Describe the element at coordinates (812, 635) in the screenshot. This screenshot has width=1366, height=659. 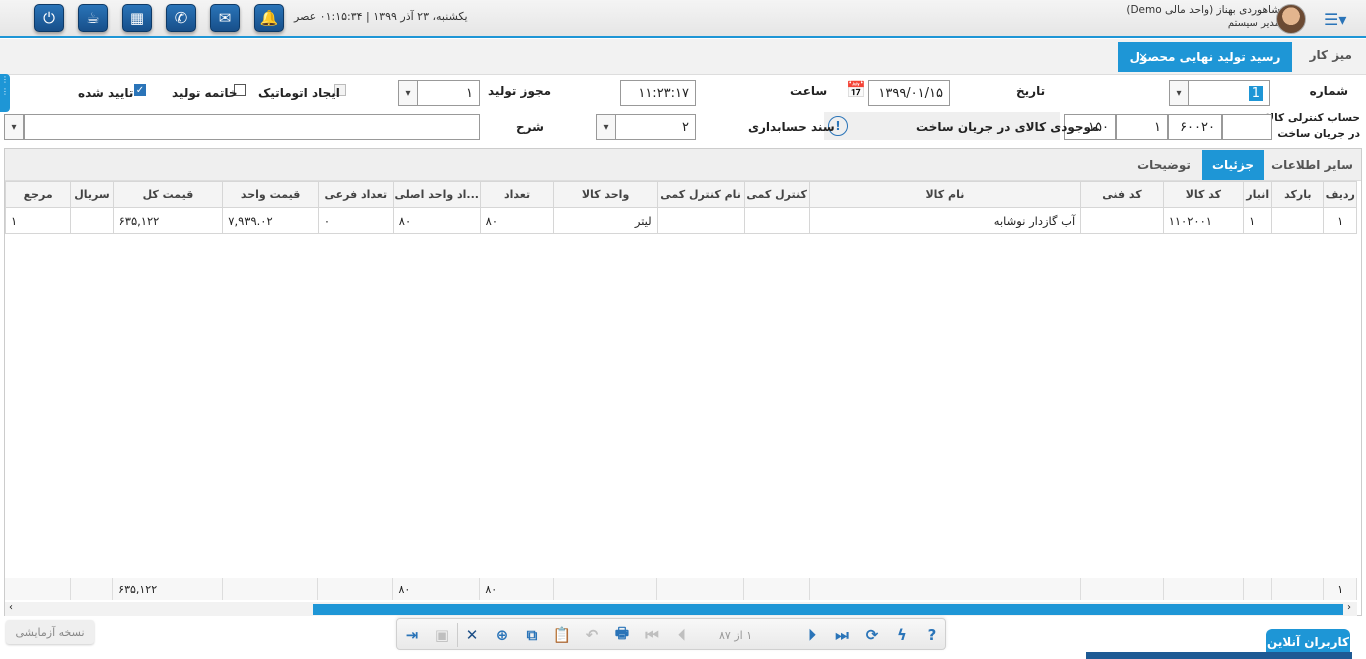
I see `next-record-icon: ⏵` at that location.